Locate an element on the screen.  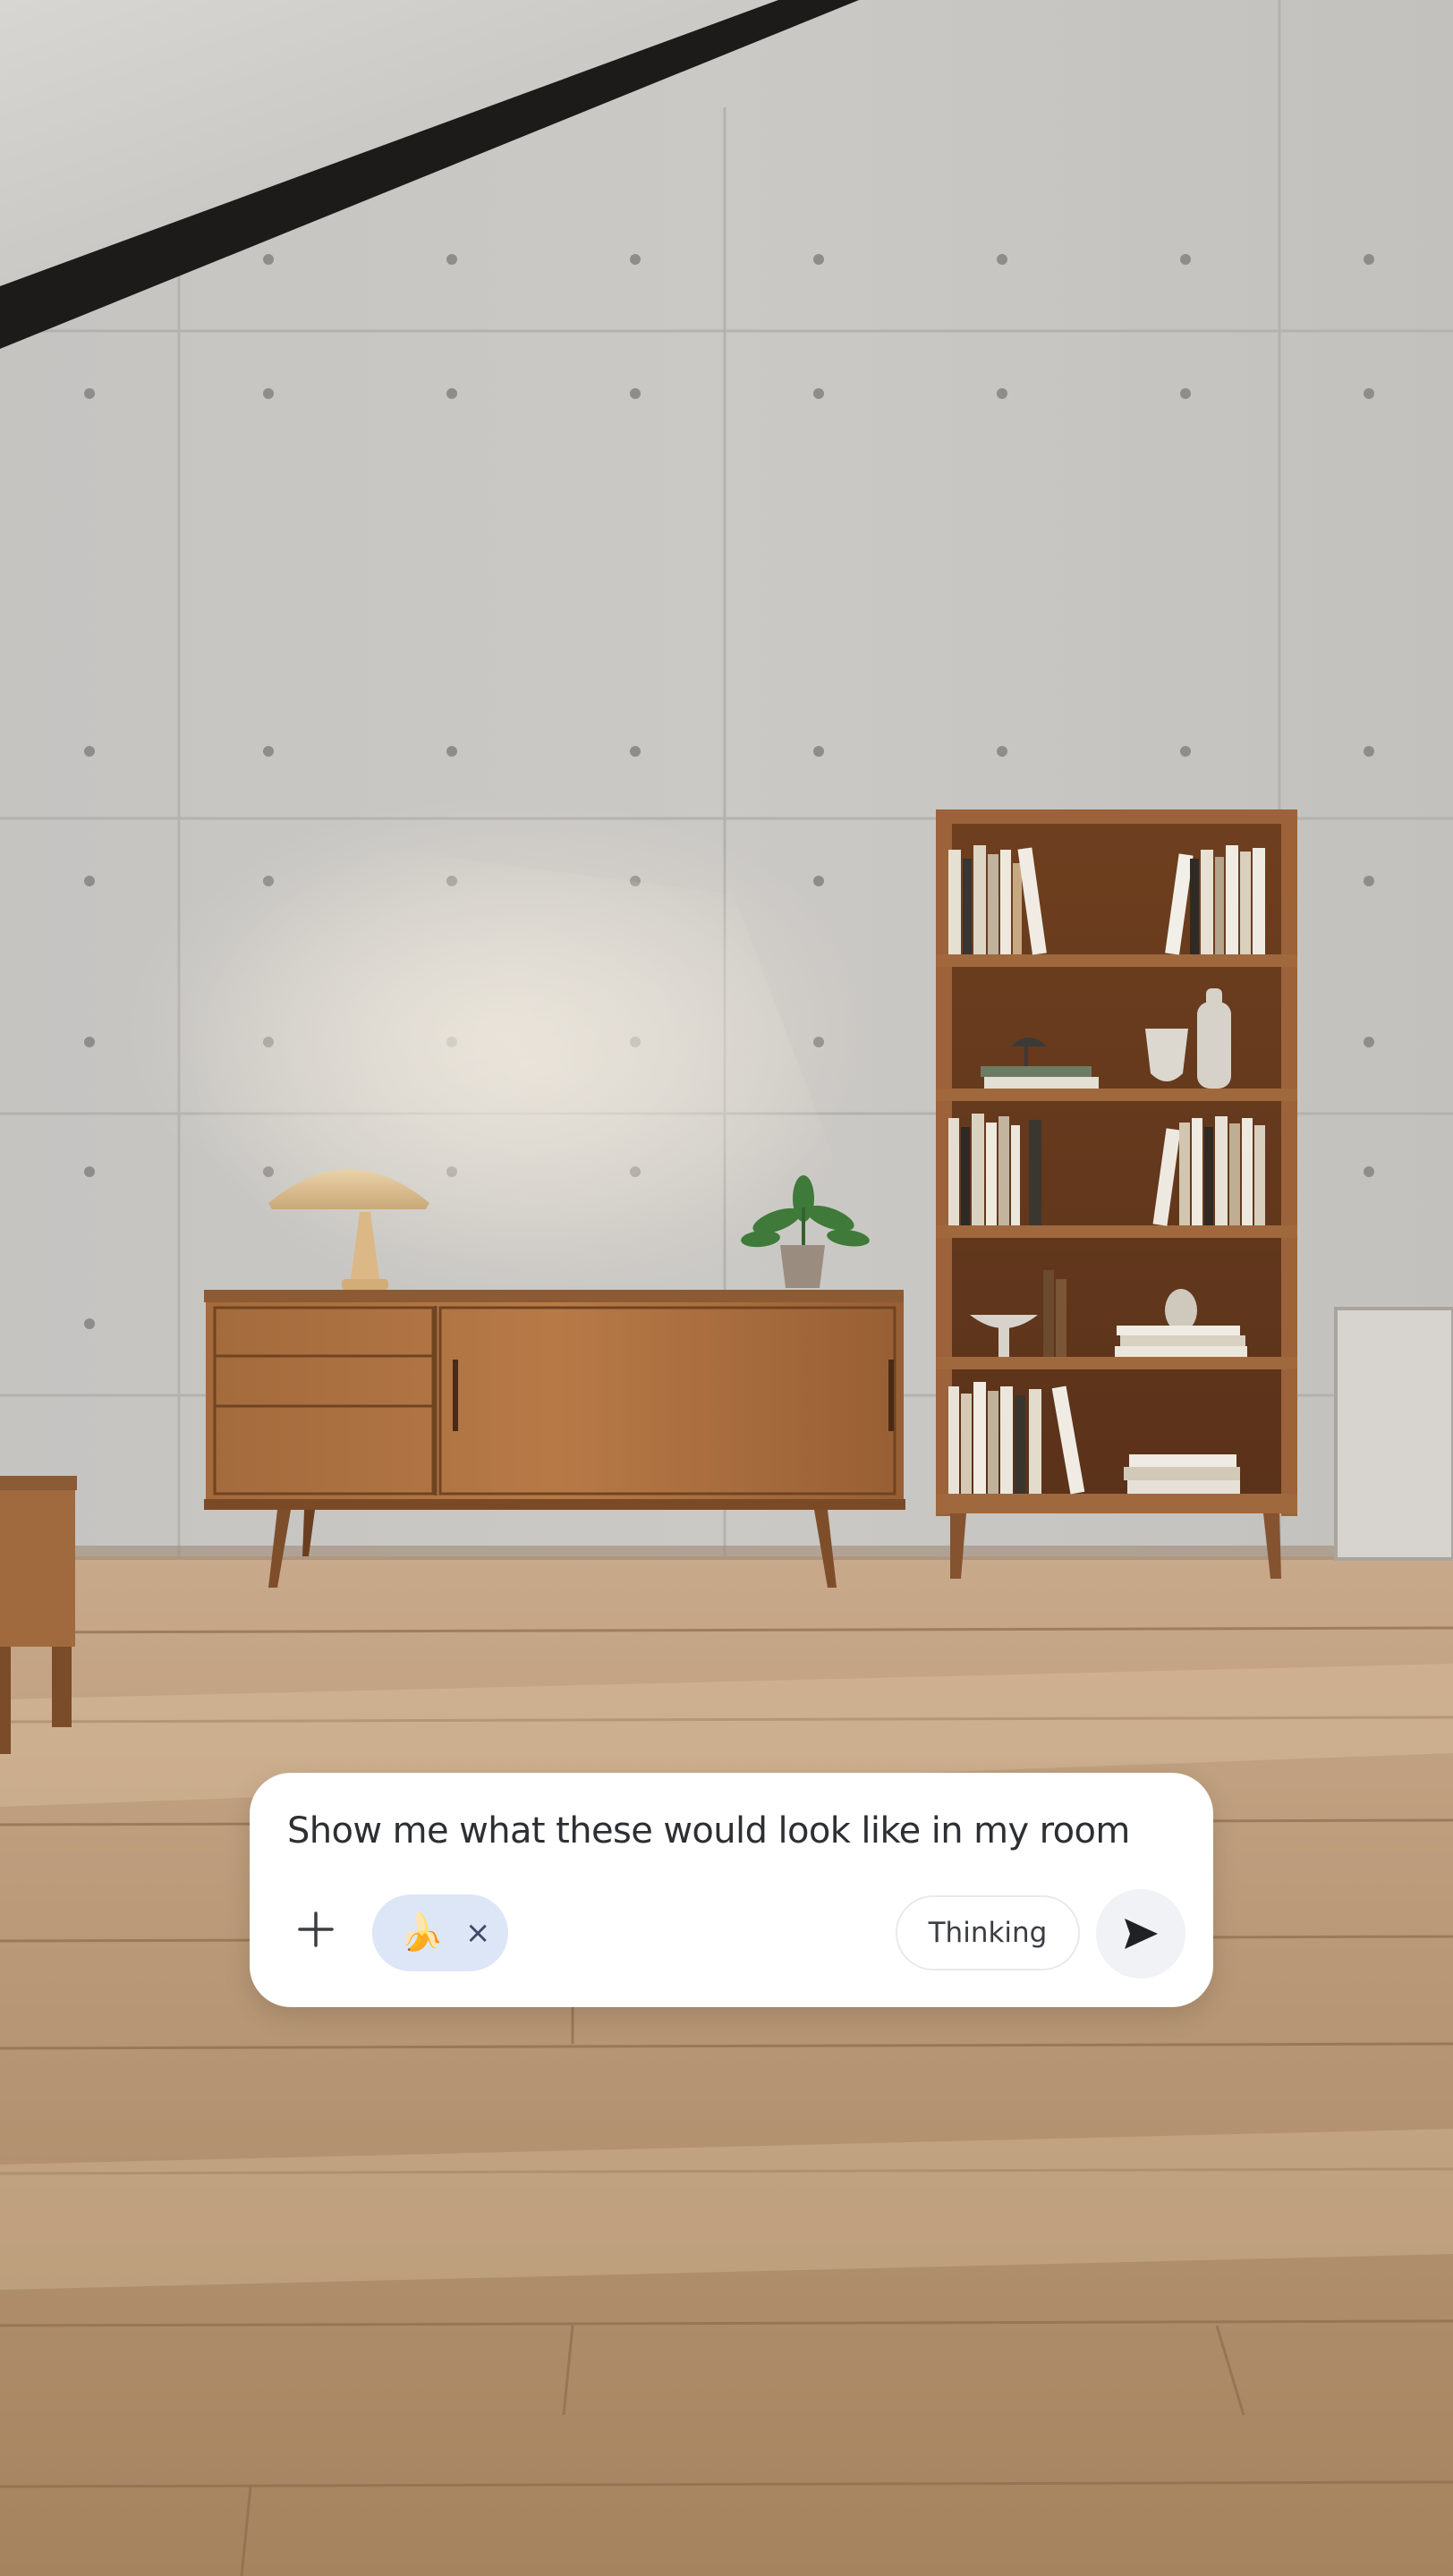
send-button is located at coordinates (1140, 1934).